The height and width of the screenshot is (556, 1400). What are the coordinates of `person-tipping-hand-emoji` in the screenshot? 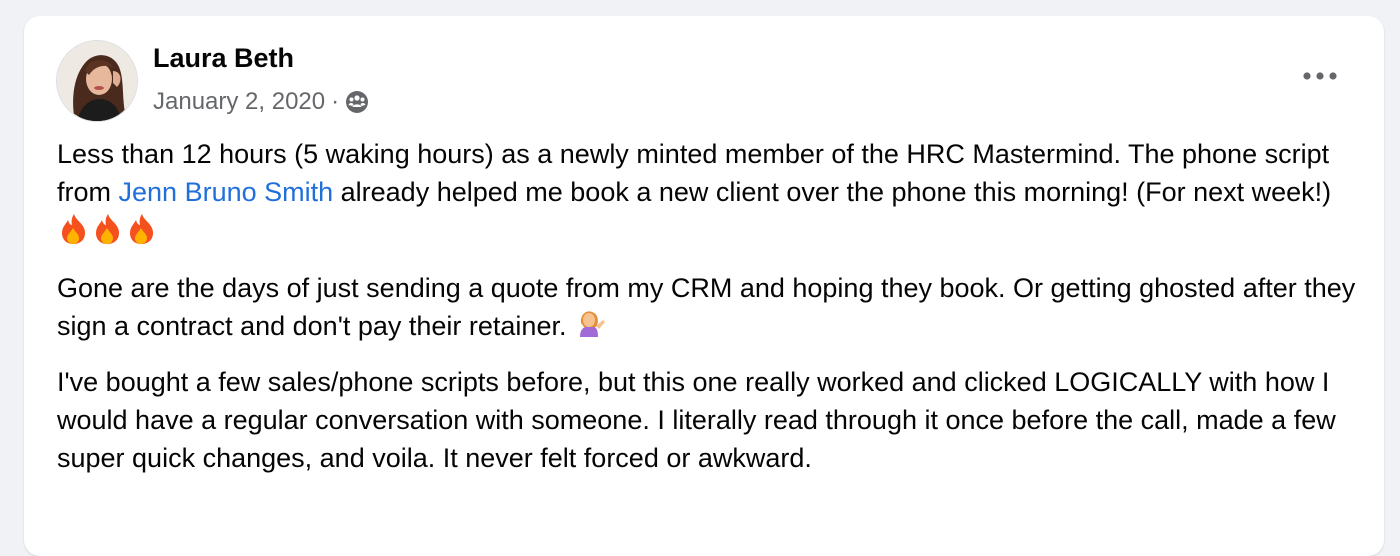 It's located at (590, 328).